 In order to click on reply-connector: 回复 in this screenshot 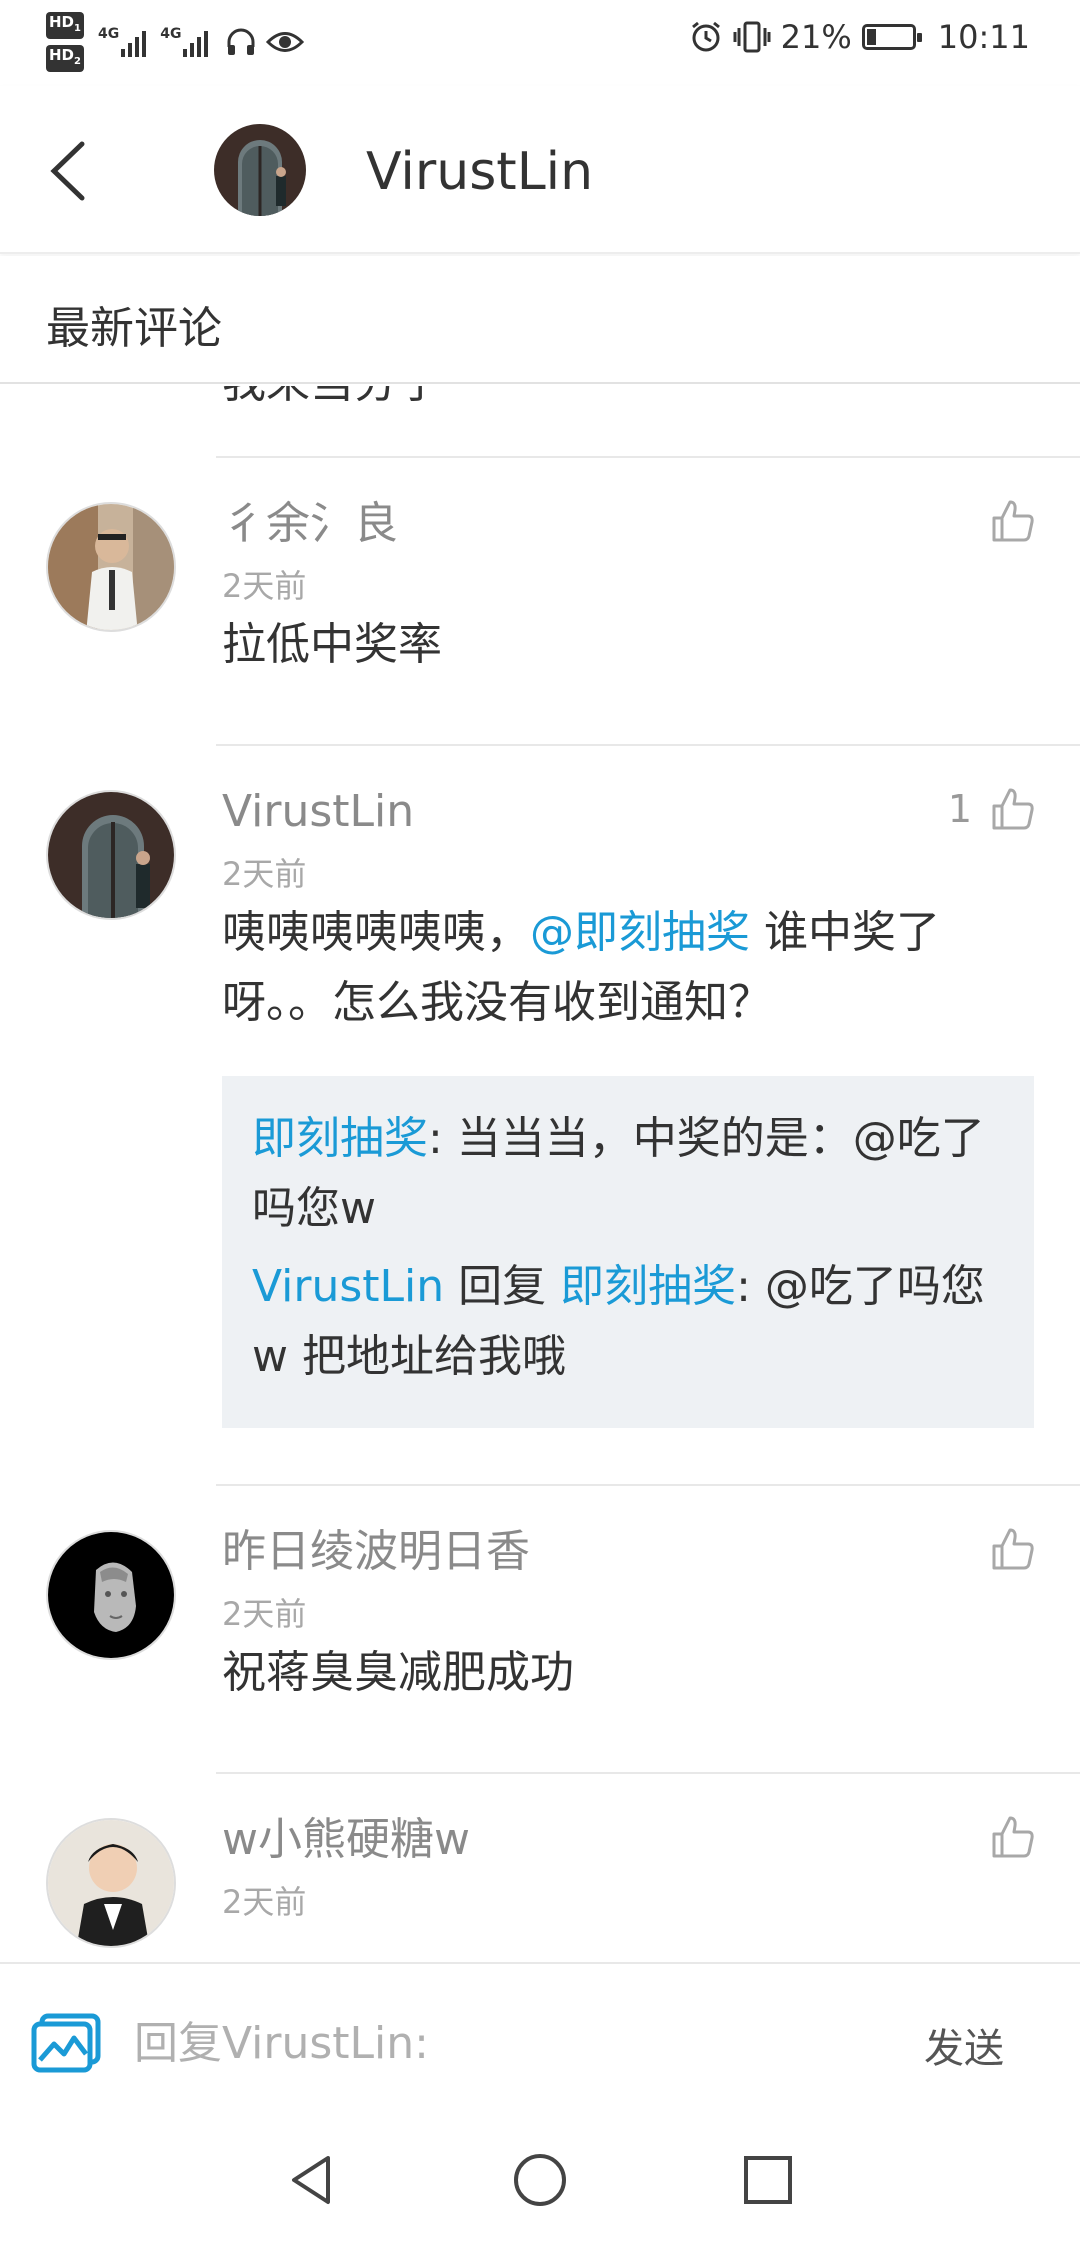, I will do `click(502, 1286)`.